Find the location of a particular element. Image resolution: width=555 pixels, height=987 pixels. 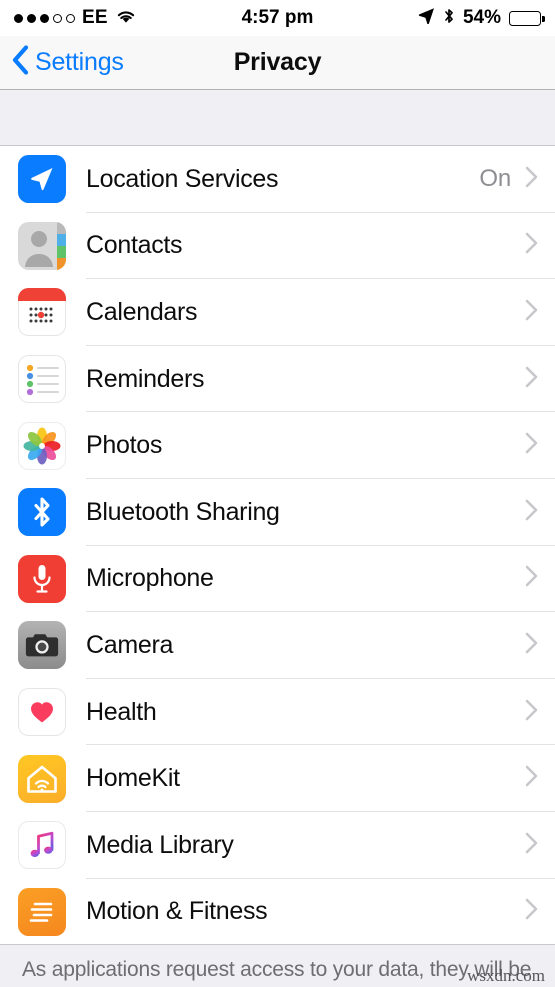

list-row-label: Microphone is located at coordinates (150, 578).